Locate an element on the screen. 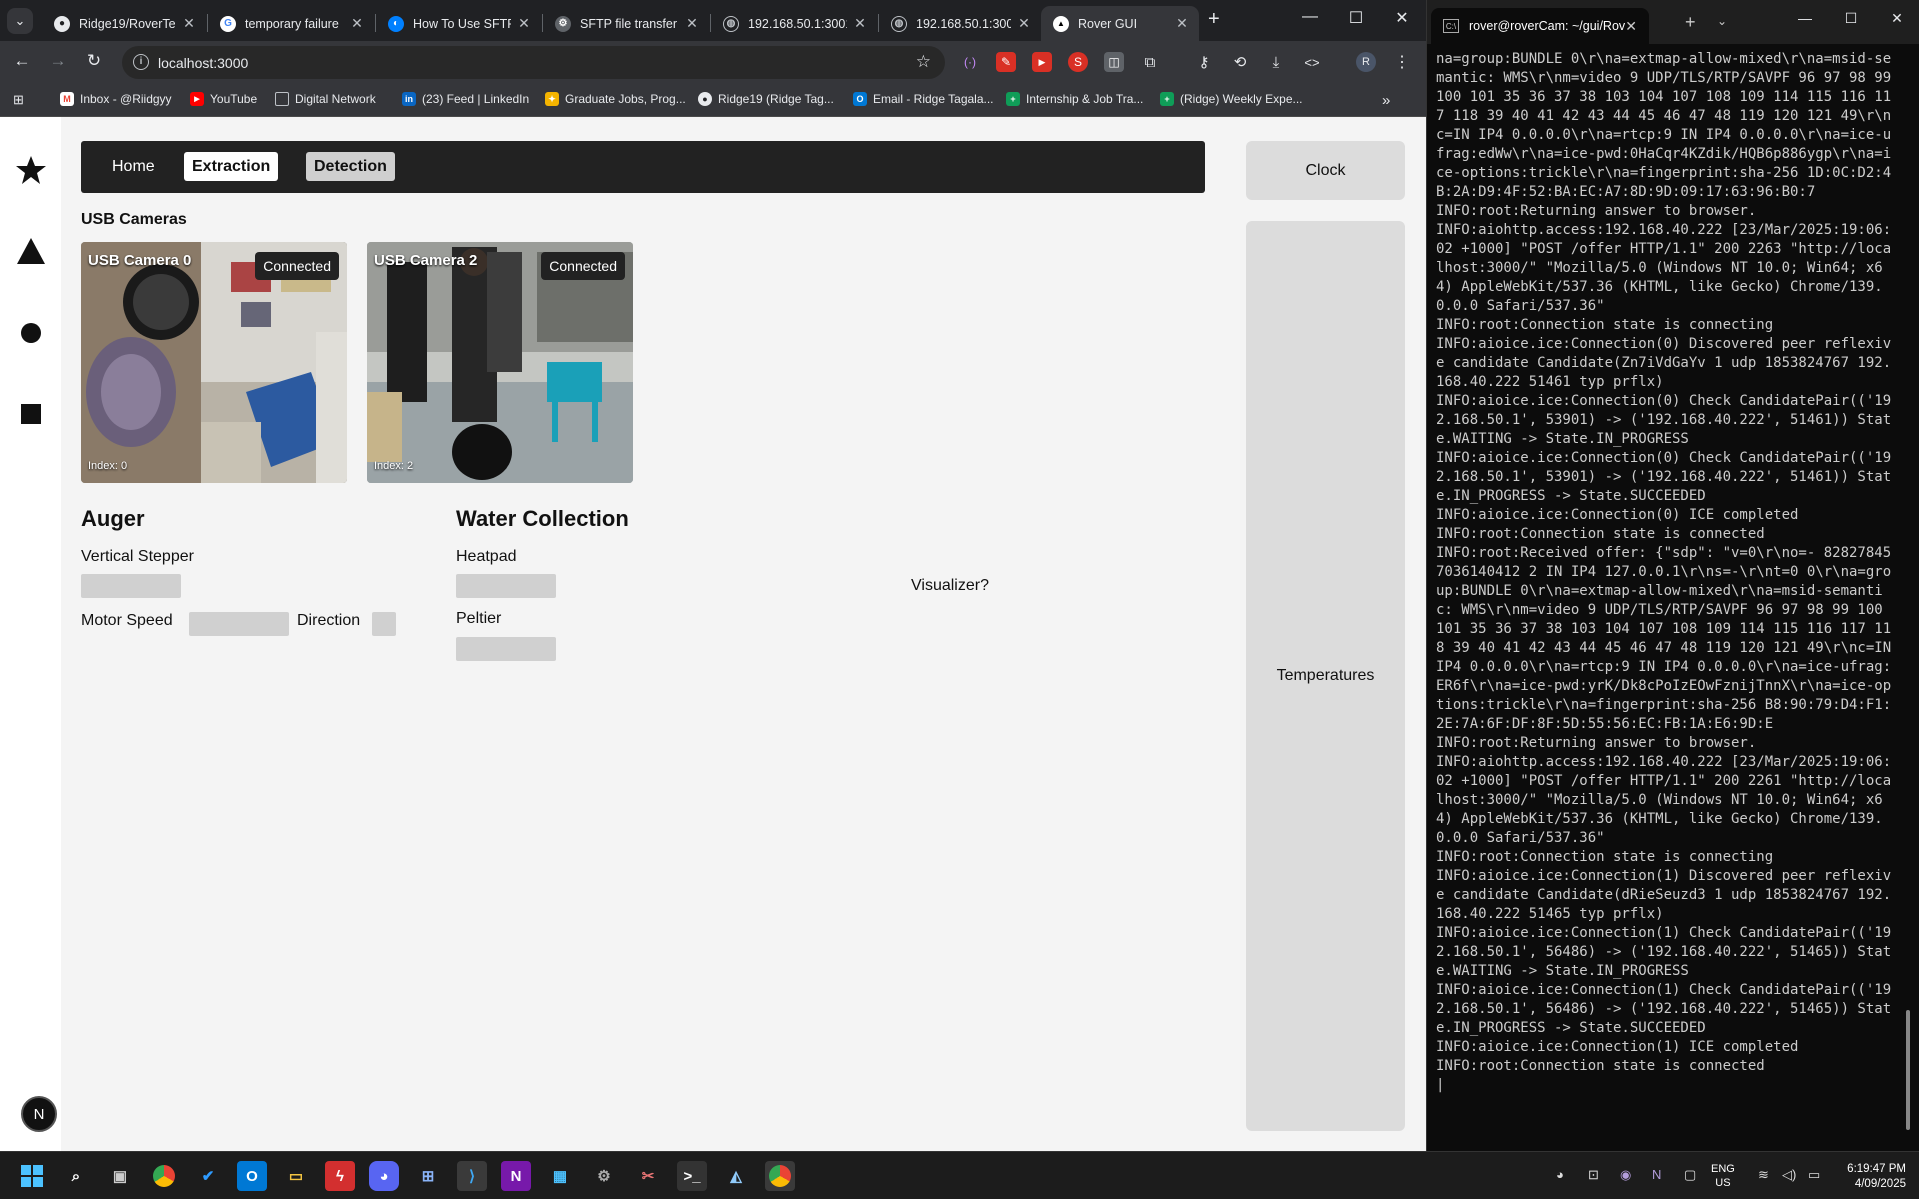 Image resolution: width=1919 pixels, height=1199 pixels. extension-icon: (·) is located at coordinates (970, 62).